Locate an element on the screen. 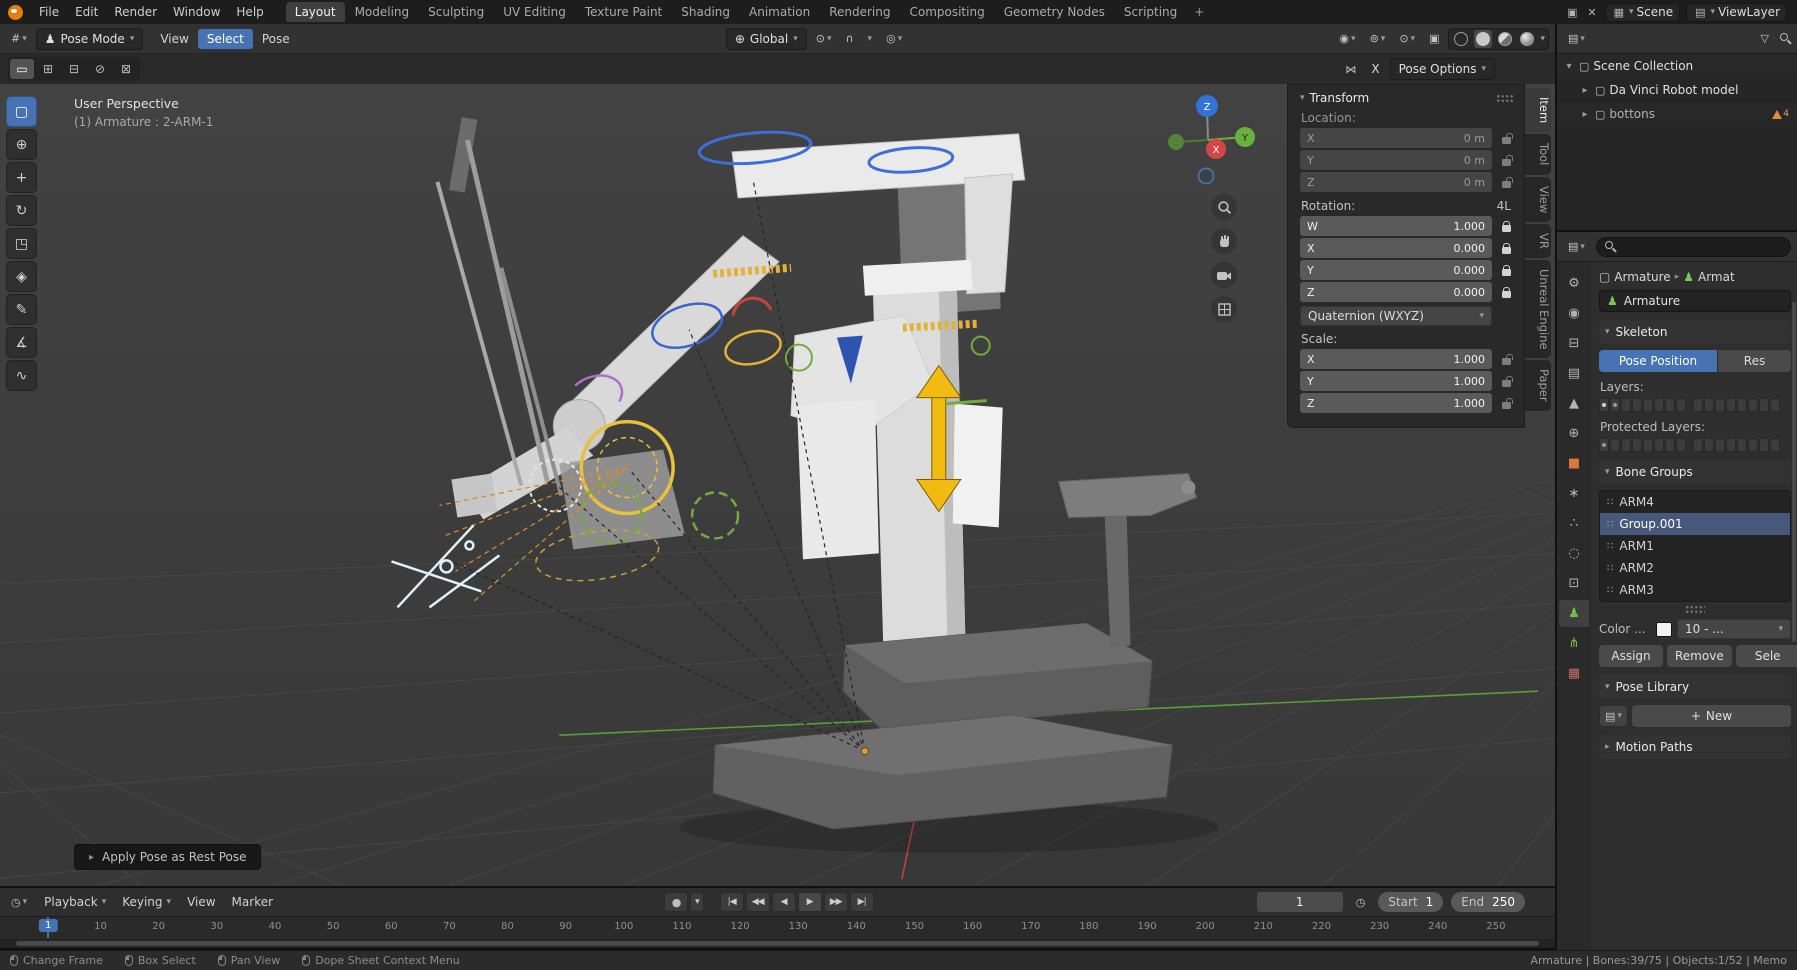 This screenshot has height=970, width=1797. zoom-icon is located at coordinates (1224, 207).